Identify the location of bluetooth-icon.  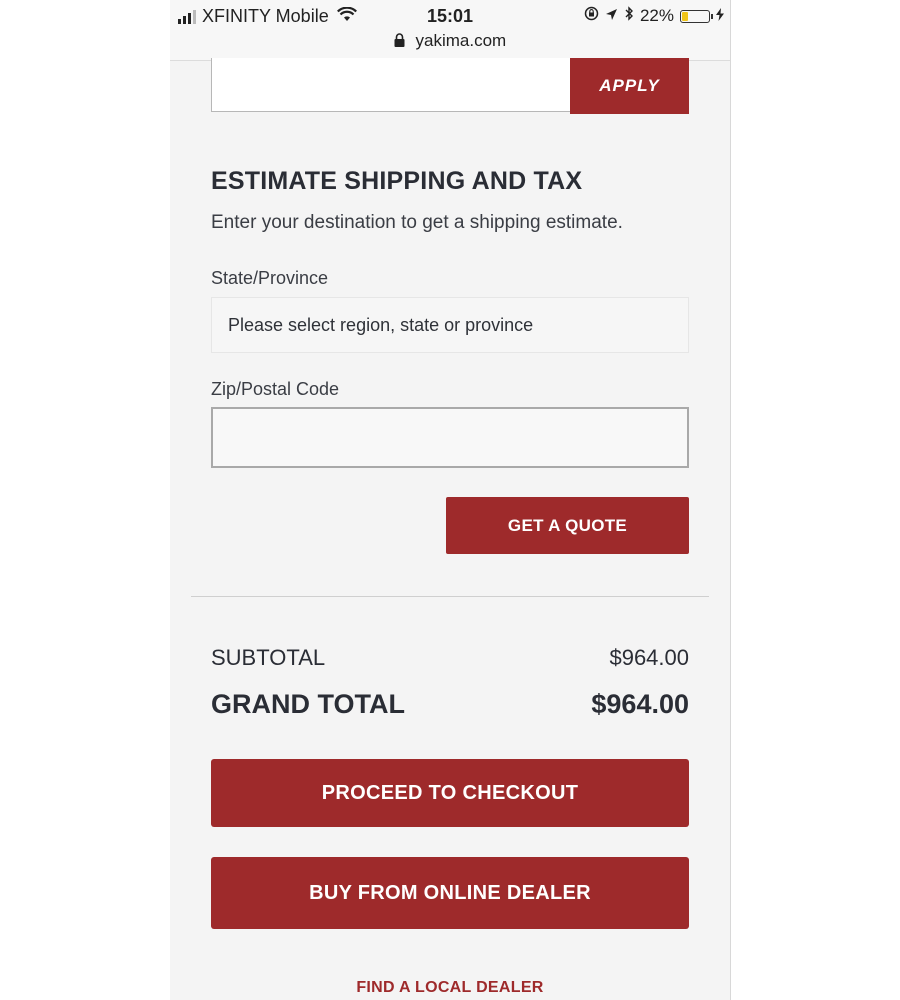
(629, 16).